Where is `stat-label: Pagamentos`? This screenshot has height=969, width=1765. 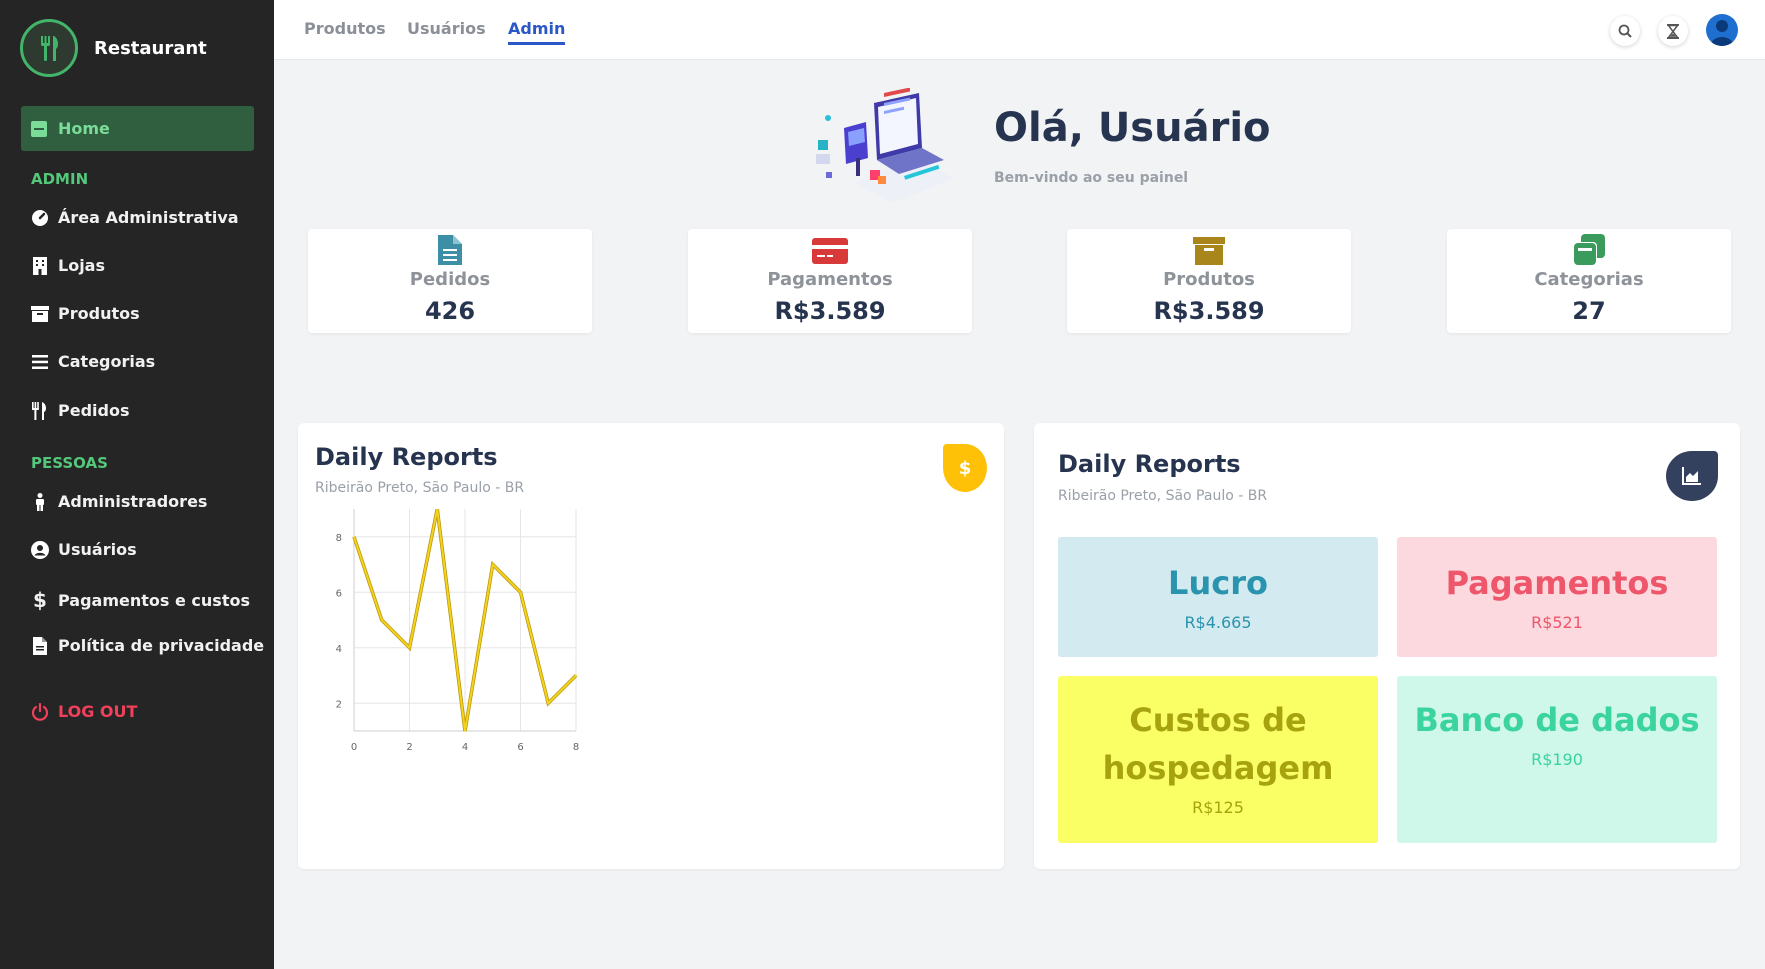
stat-label: Pagamentos is located at coordinates (830, 279).